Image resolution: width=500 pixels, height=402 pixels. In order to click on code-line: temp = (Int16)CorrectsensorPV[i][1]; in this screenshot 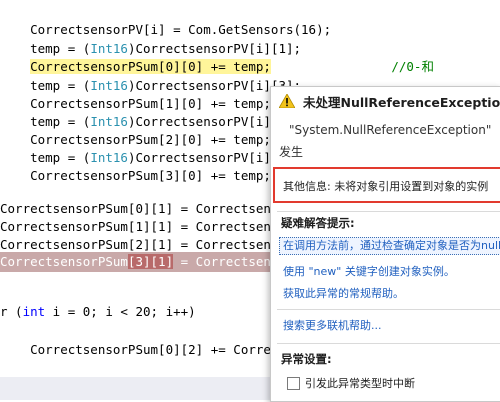, I will do `click(150, 49)`.